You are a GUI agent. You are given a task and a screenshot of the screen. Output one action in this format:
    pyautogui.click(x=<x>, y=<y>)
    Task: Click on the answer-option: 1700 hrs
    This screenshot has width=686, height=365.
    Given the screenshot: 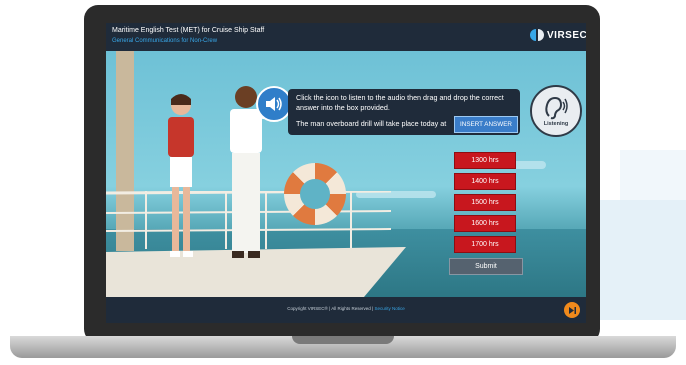 What is the action you would take?
    pyautogui.click(x=485, y=244)
    